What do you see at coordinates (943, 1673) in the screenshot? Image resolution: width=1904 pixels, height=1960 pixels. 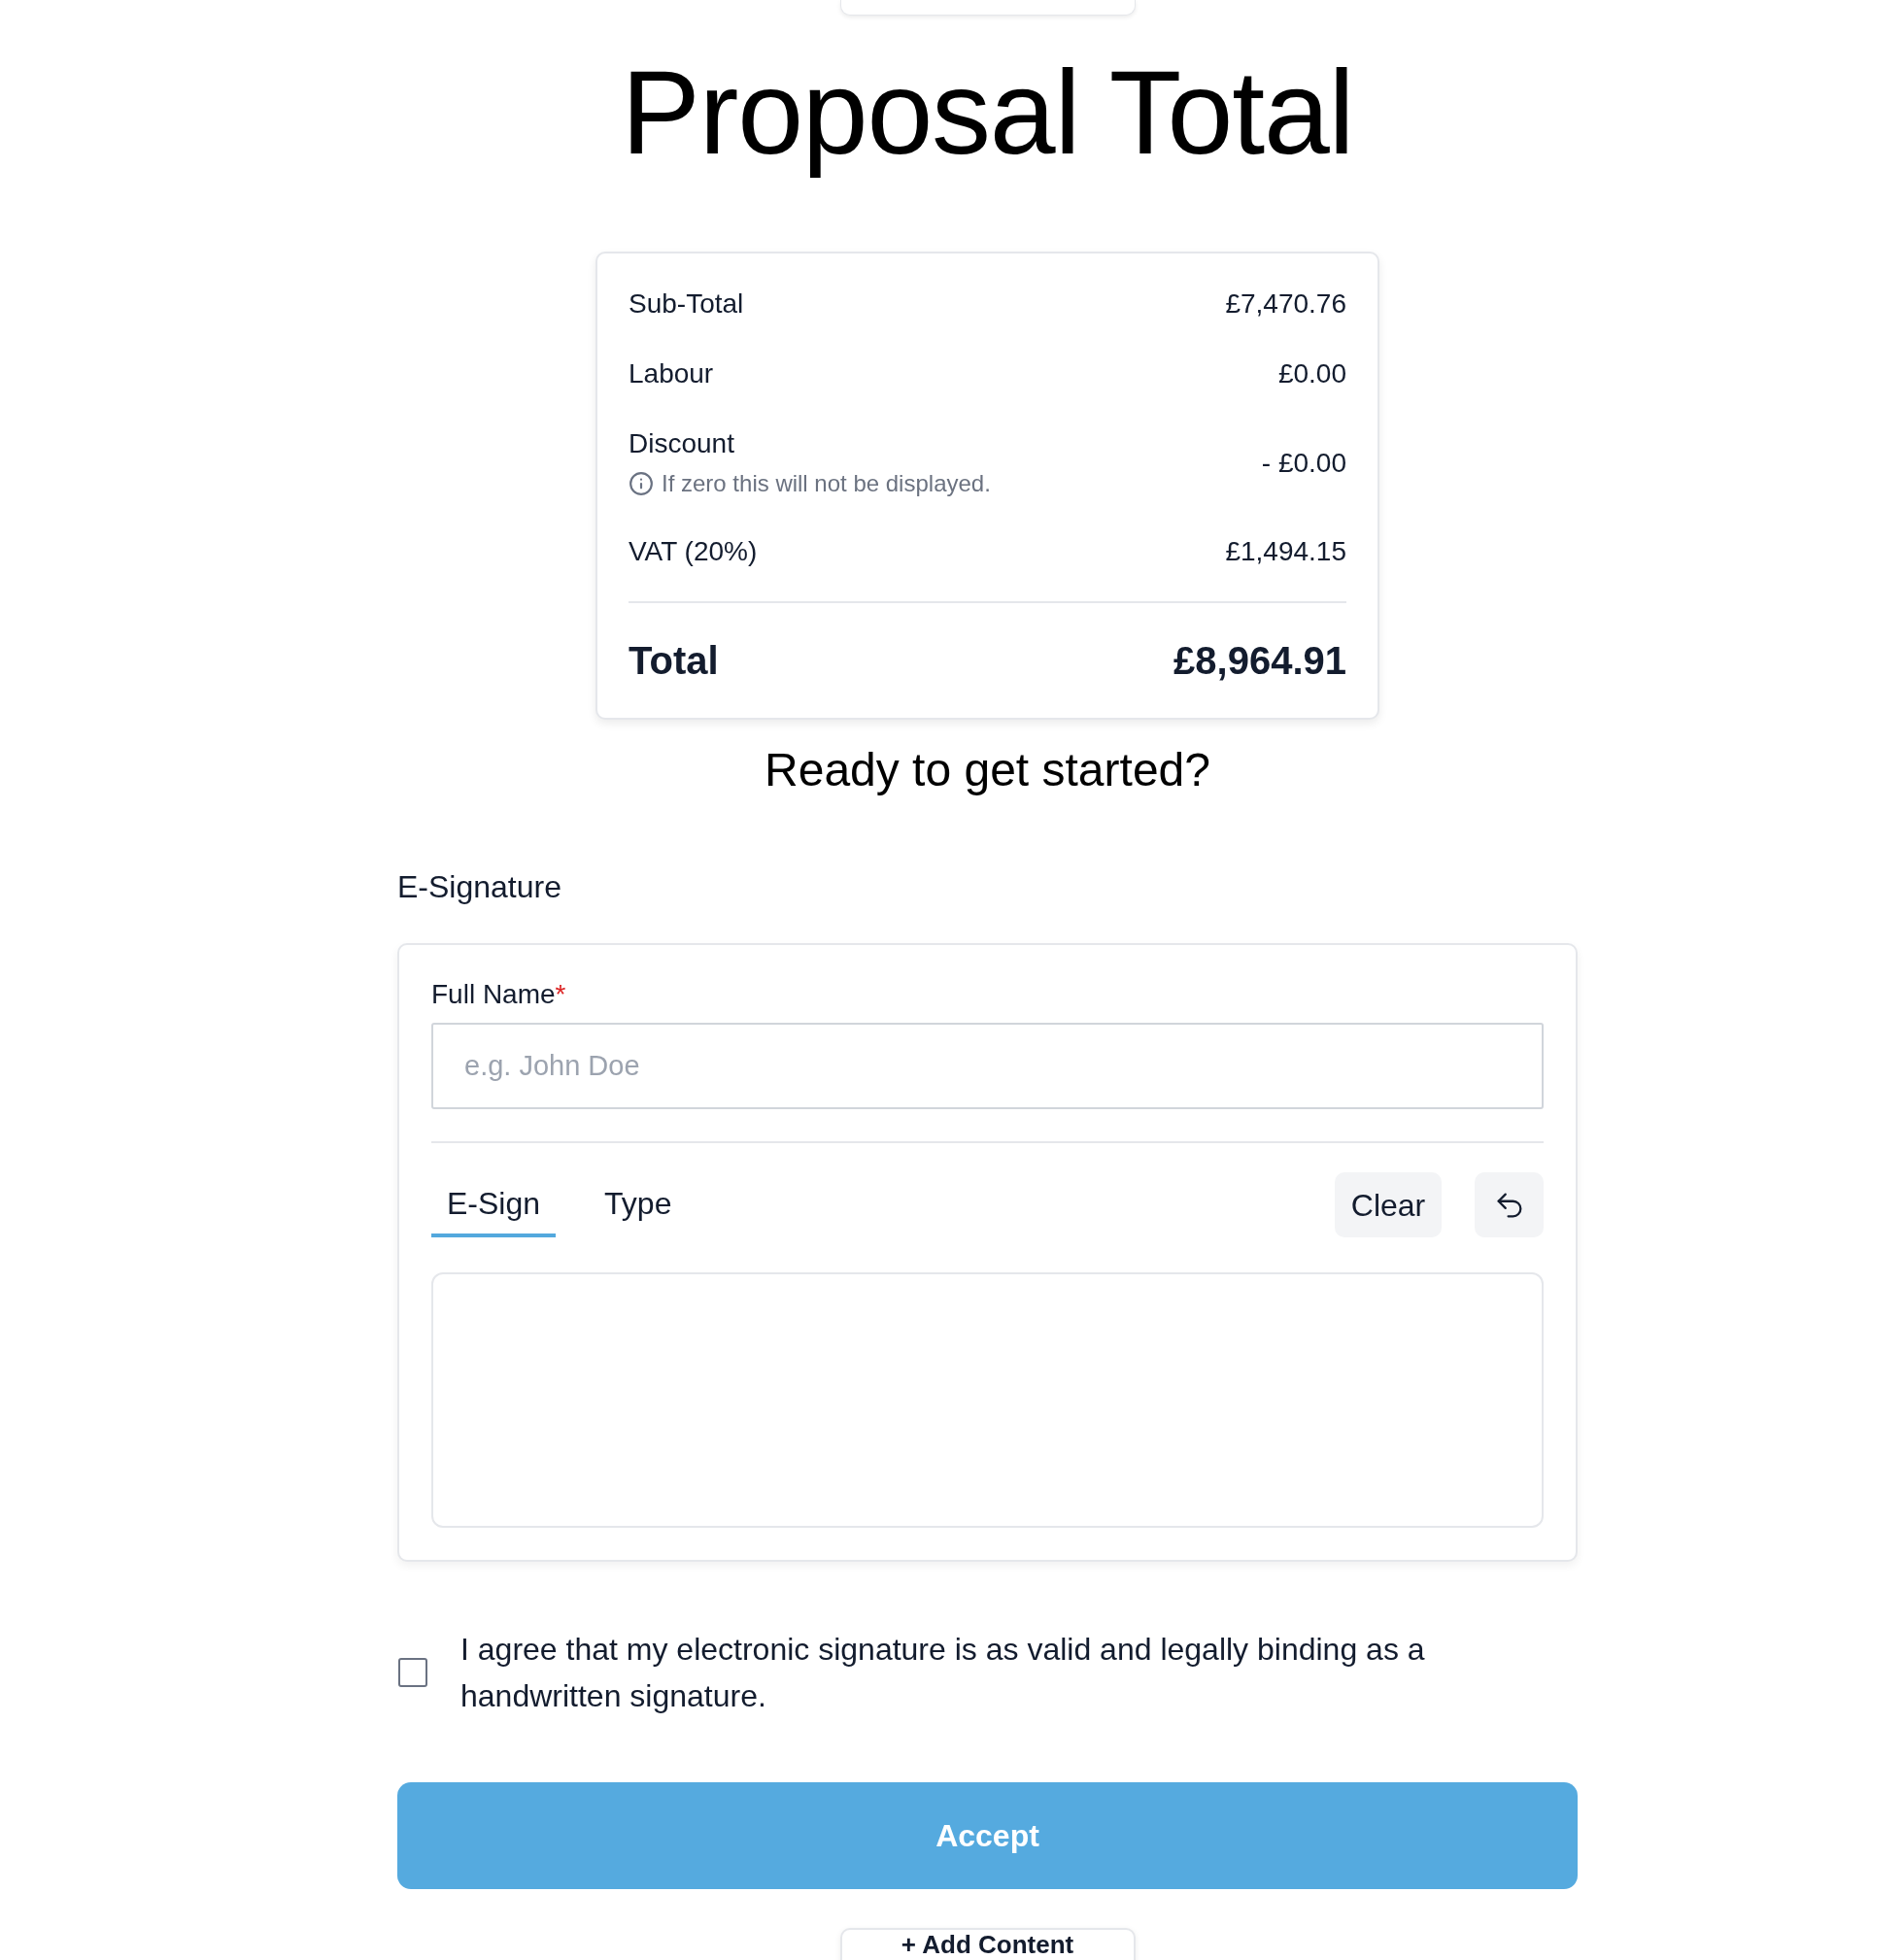 I see `agreement-text: I agree that my electronic signature is as valid and legally binding as a handwritten signature.` at bounding box center [943, 1673].